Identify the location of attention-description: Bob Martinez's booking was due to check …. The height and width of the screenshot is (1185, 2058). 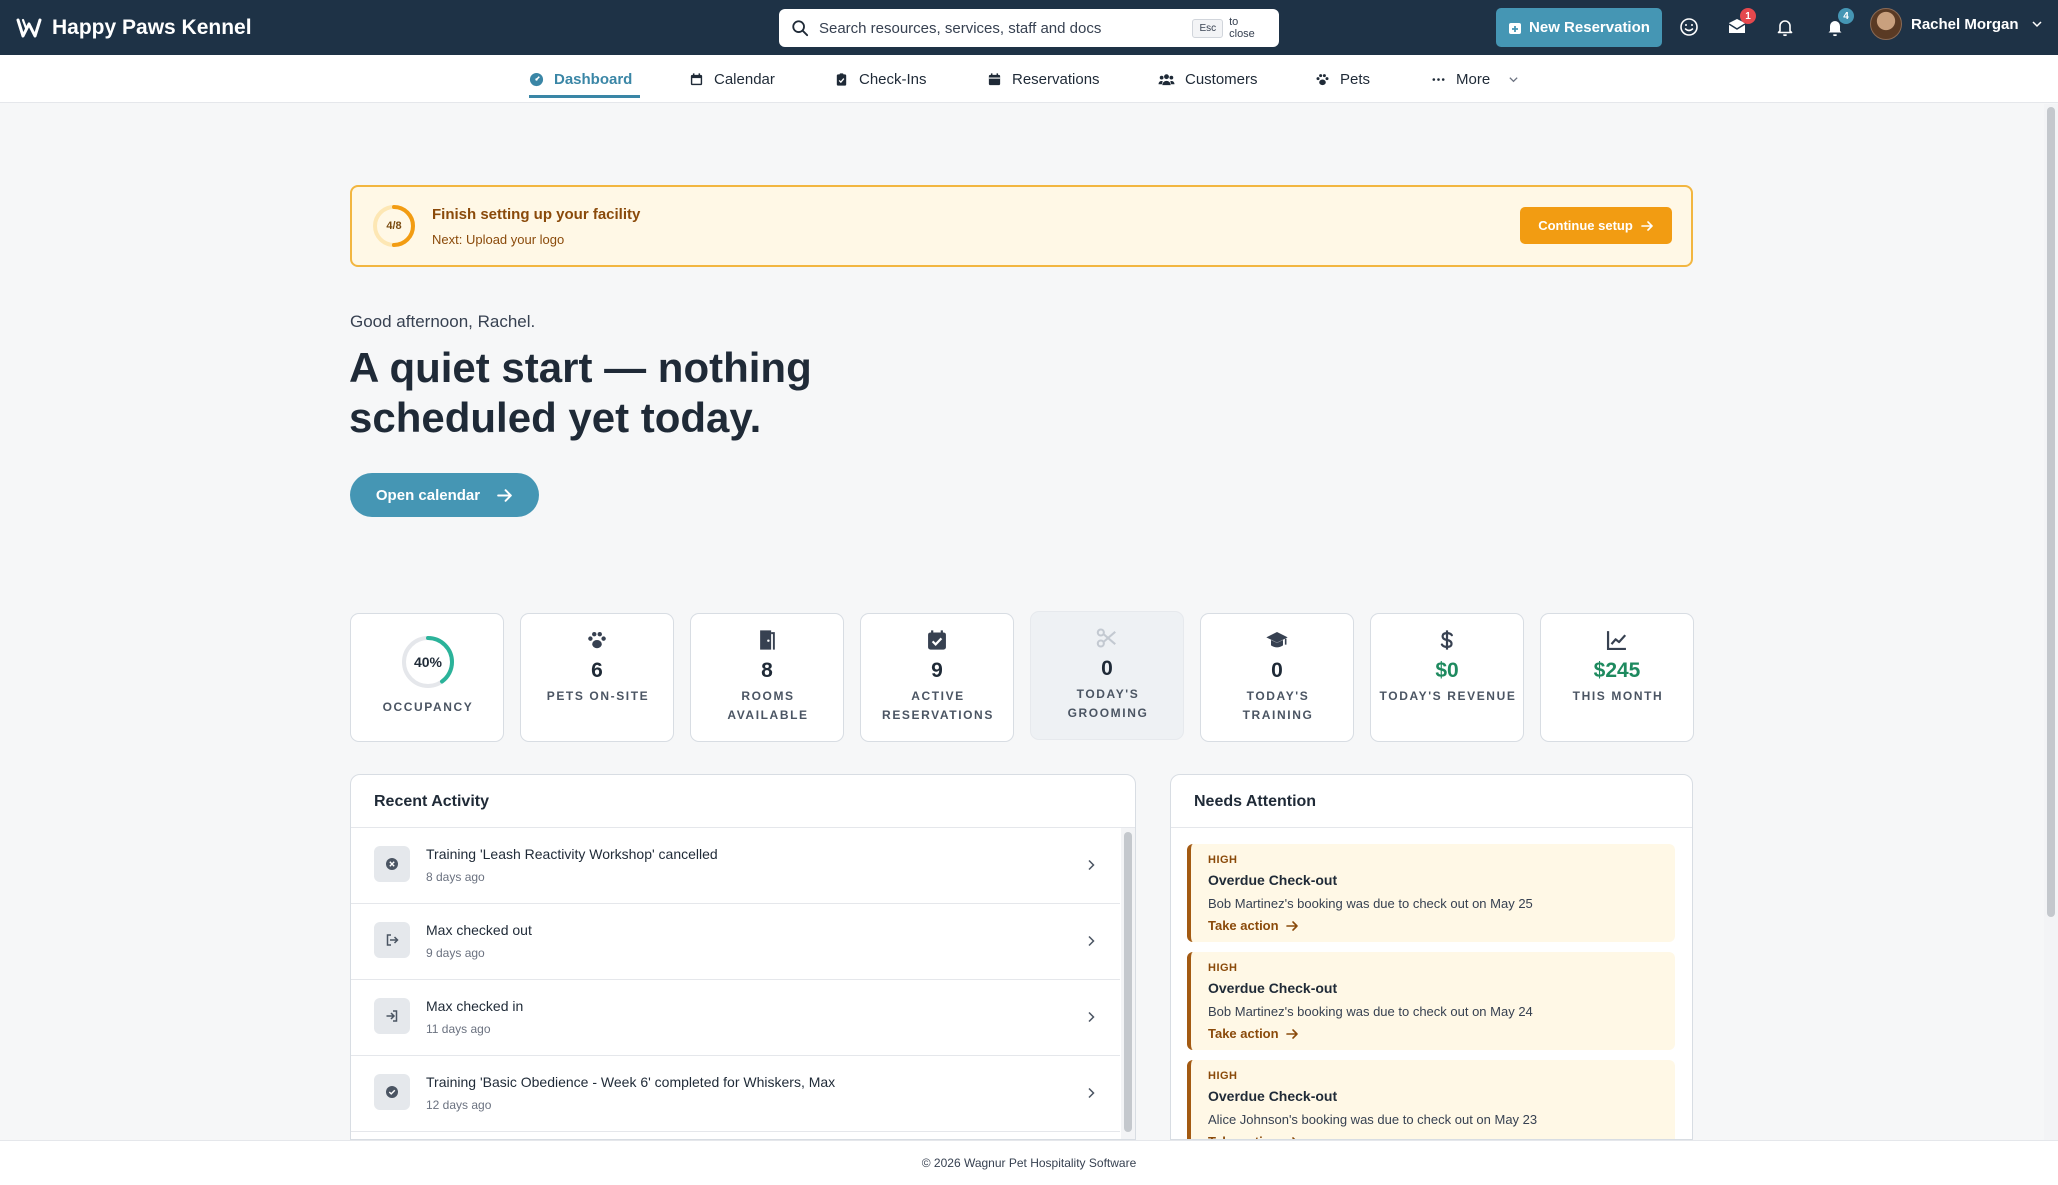
(1370, 903).